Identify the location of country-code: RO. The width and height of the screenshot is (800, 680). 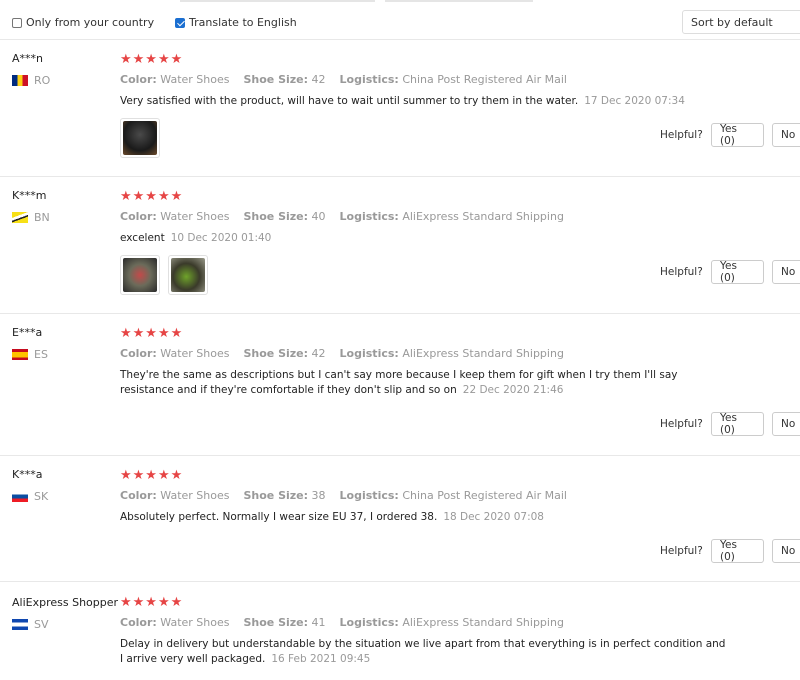
(42, 80).